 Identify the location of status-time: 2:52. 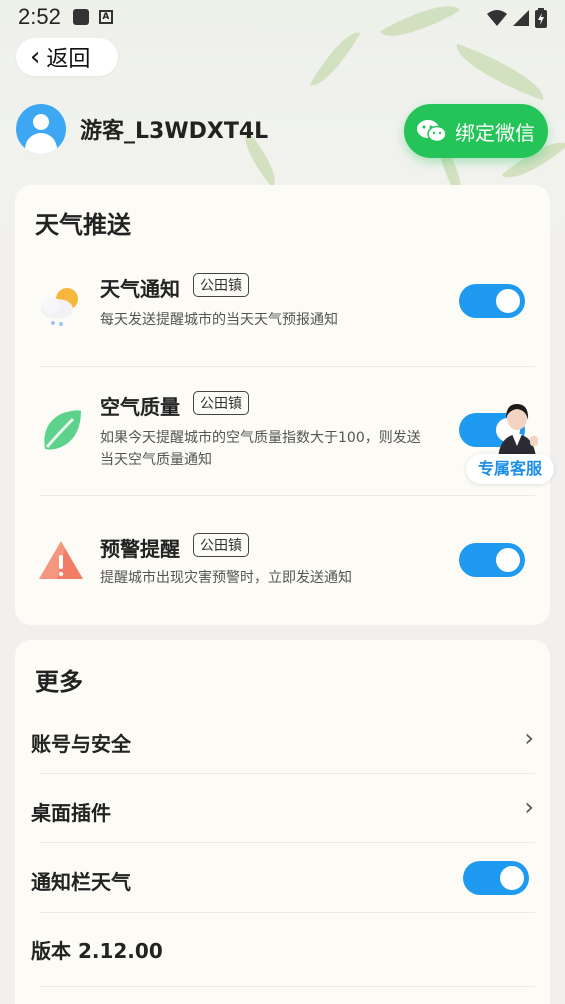
(39, 16).